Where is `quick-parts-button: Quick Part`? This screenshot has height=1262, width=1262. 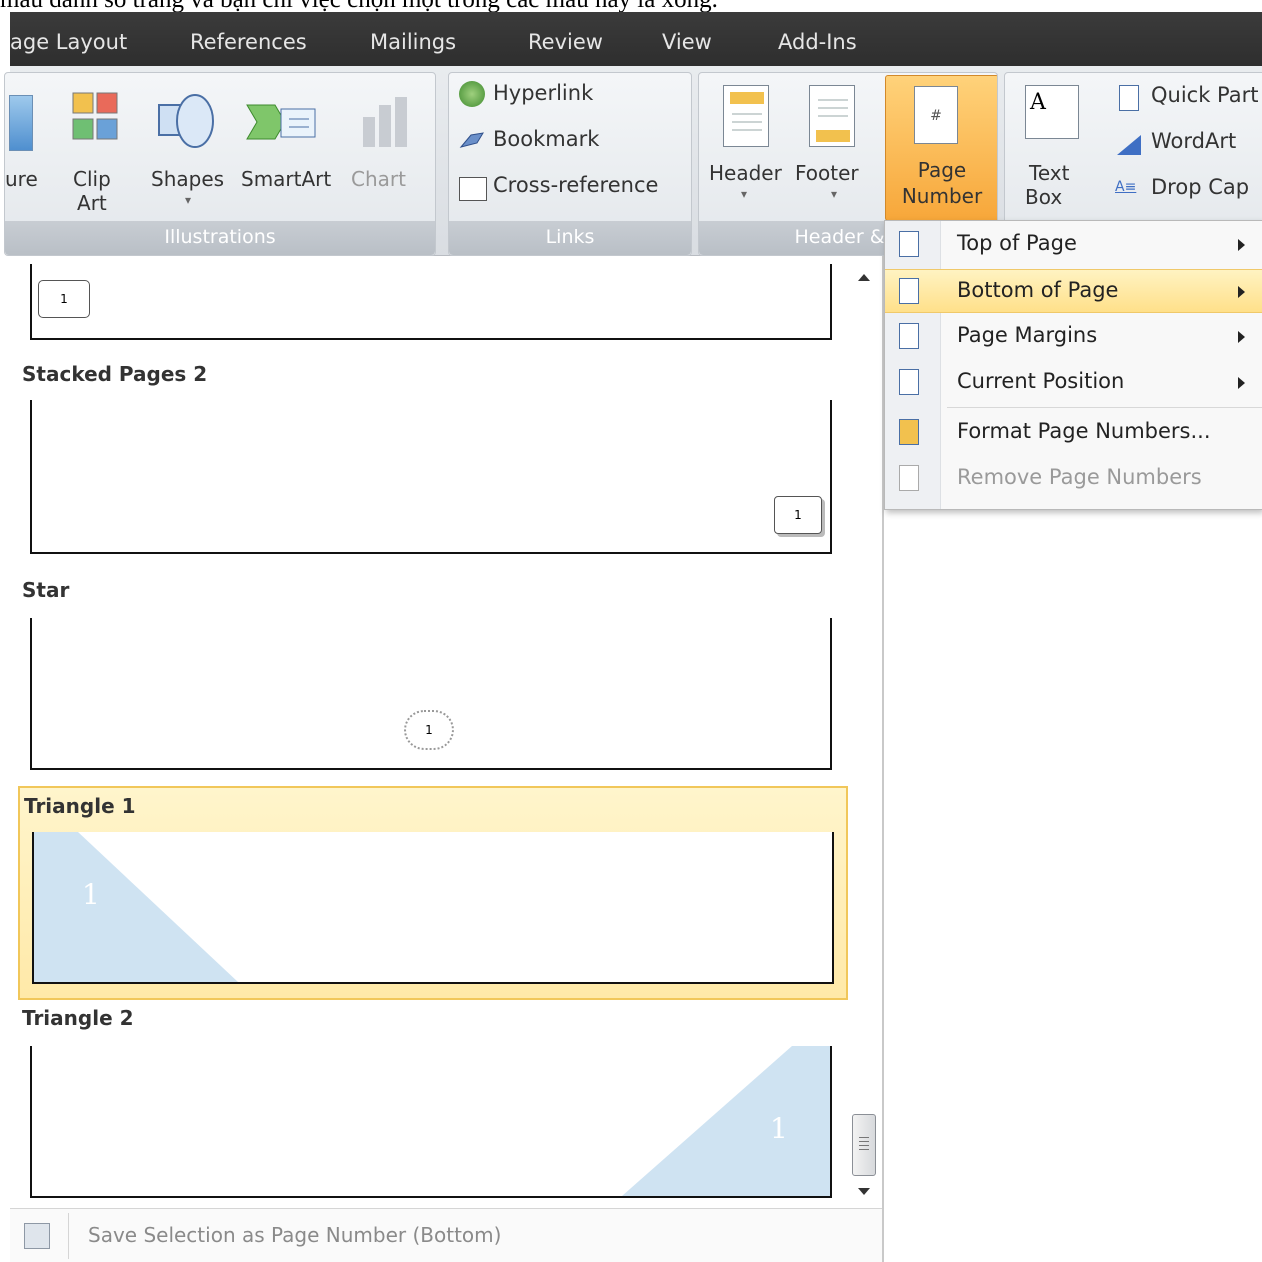 quick-parts-button: Quick Part is located at coordinates (1205, 95).